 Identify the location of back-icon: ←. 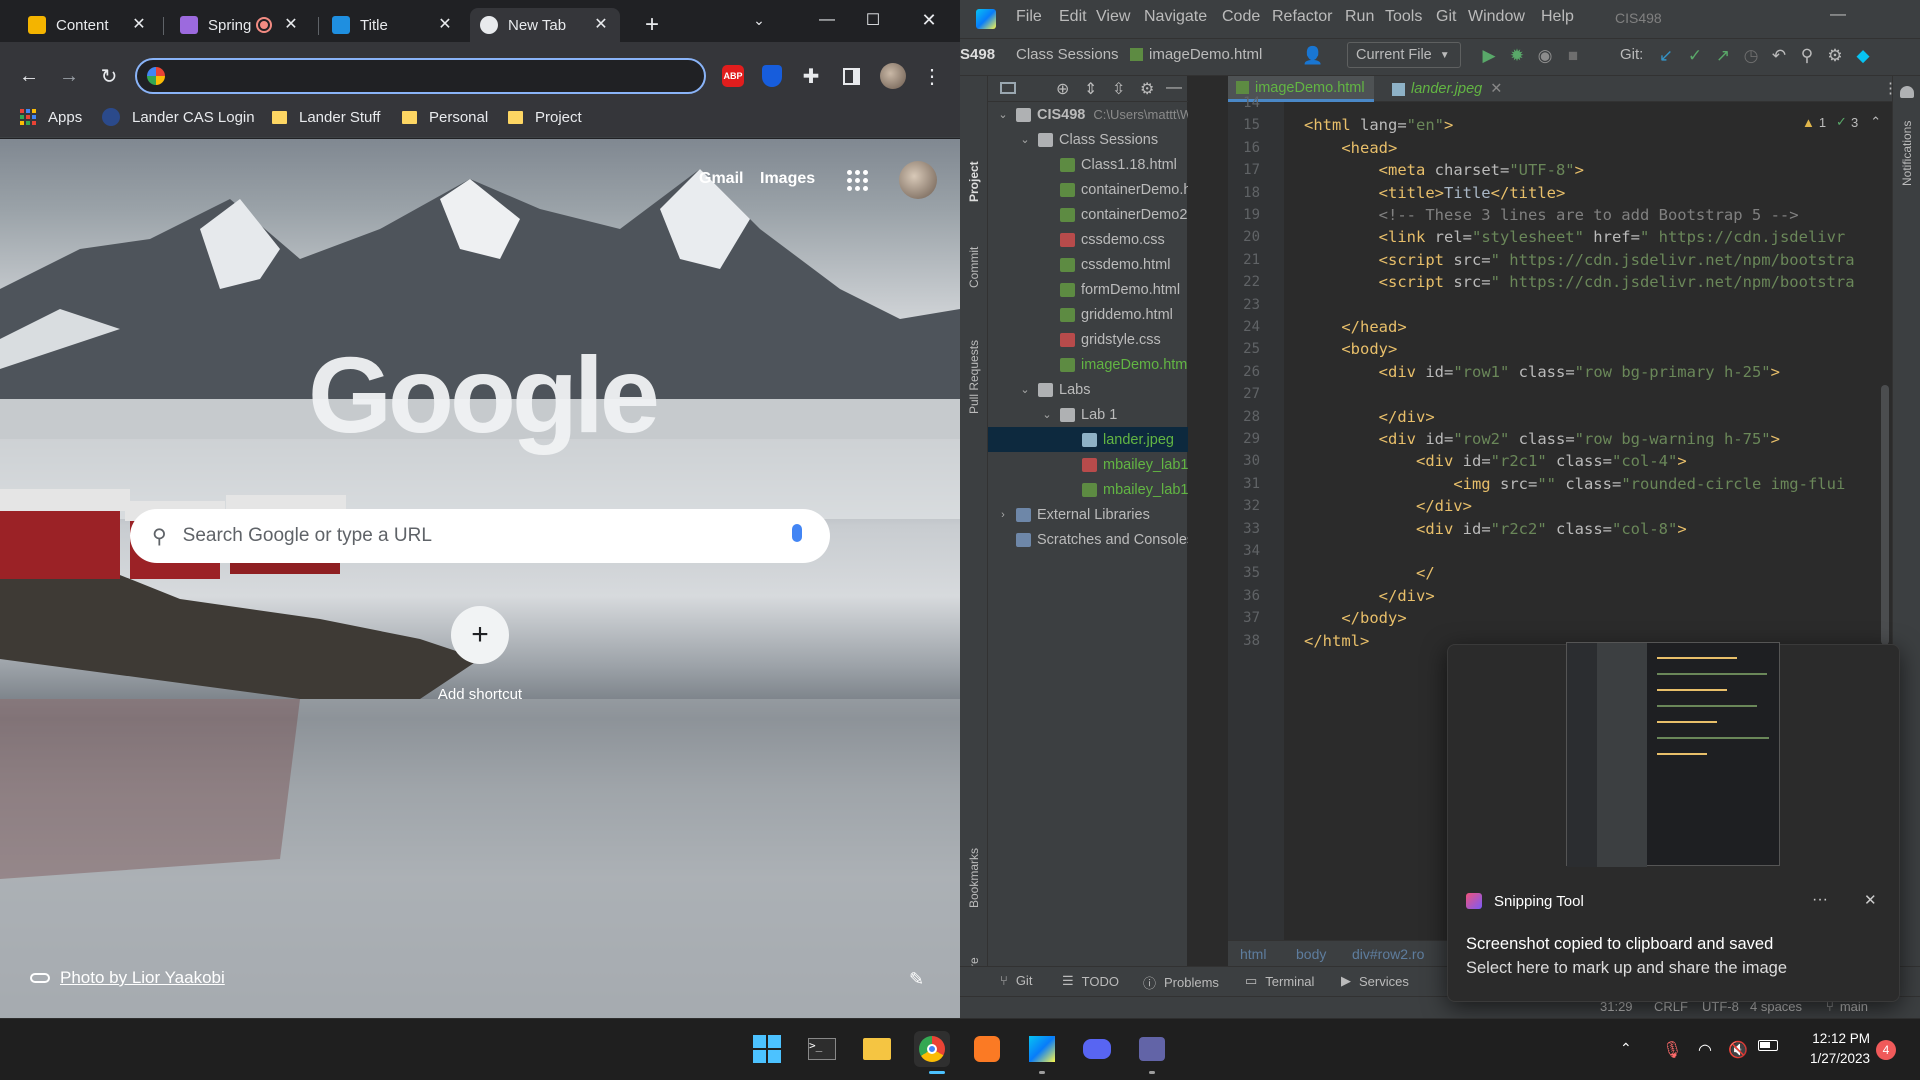
(29, 76).